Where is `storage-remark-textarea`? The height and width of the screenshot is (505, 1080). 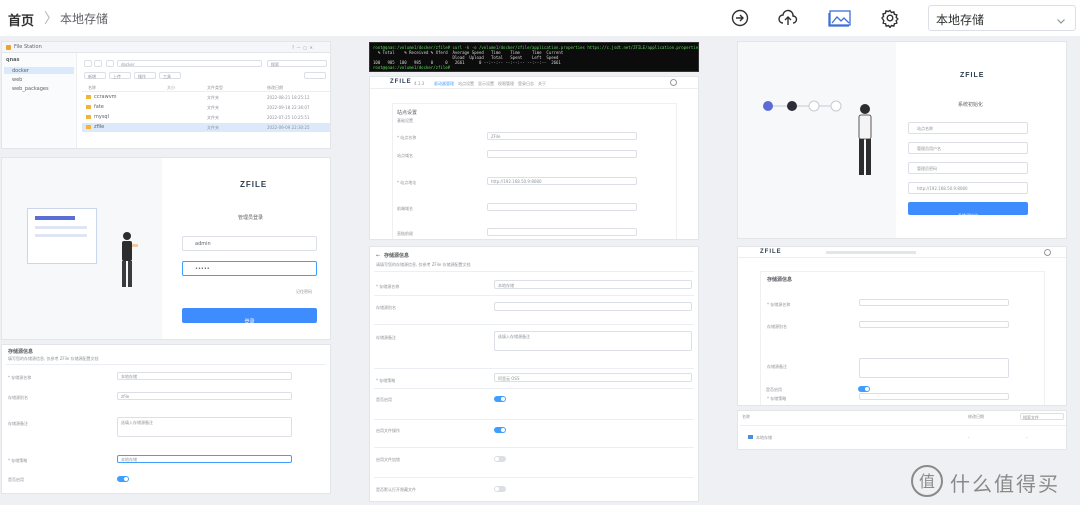 storage-remark-textarea is located at coordinates (934, 368).